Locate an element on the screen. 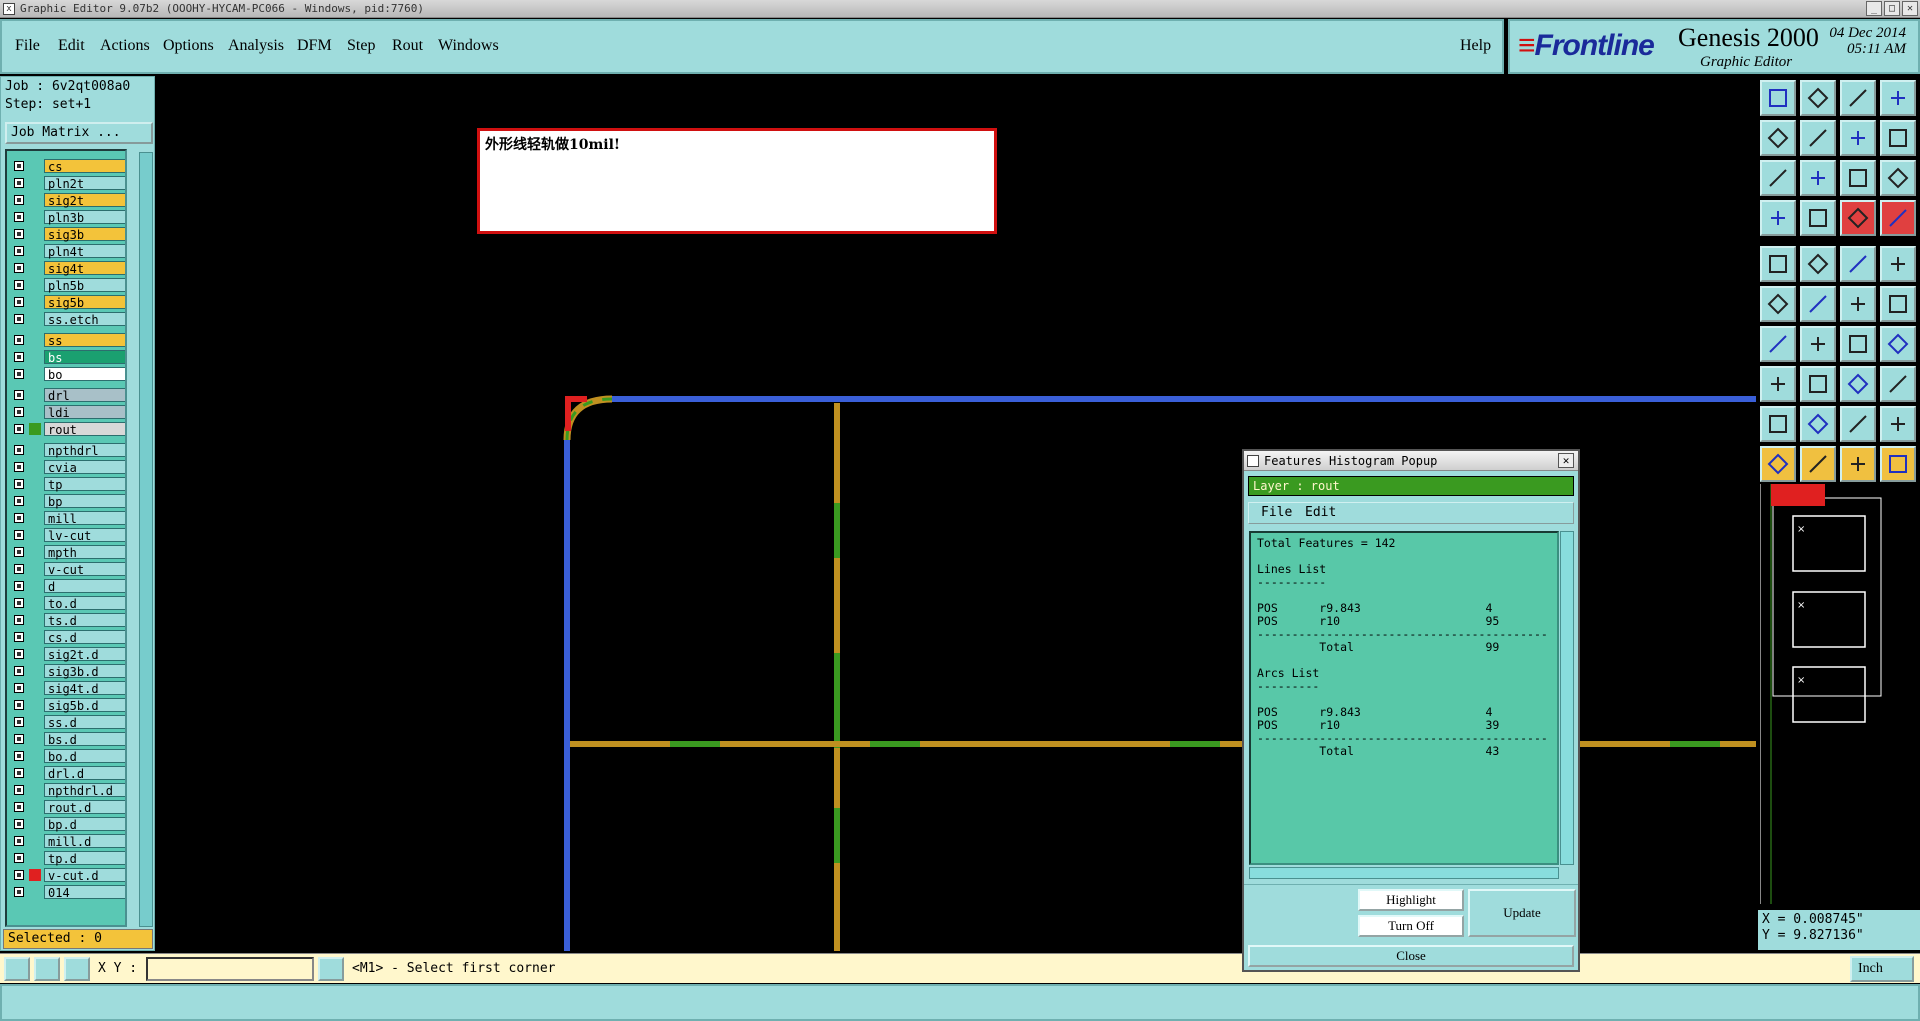 Image resolution: width=1920 pixels, height=1021 pixels. layer-name: mill is located at coordinates (84, 518).